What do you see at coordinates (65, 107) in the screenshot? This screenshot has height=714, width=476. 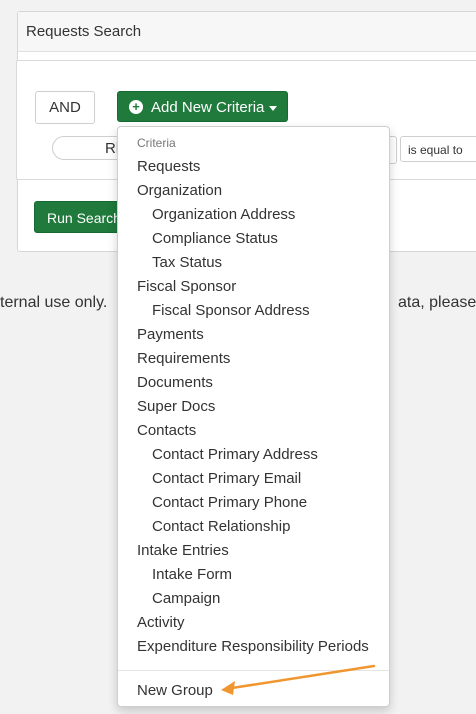 I see `and-operator-button: AND` at bounding box center [65, 107].